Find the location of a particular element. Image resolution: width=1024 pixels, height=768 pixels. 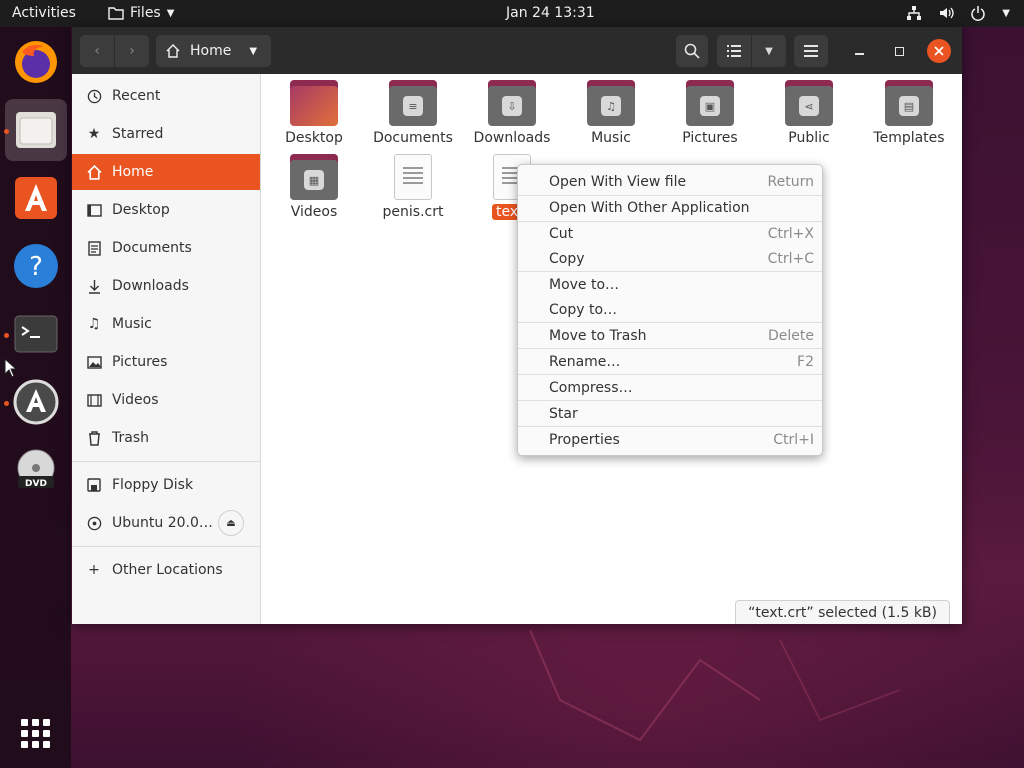

sidebar-item-pictures: Pictures is located at coordinates (166, 362).